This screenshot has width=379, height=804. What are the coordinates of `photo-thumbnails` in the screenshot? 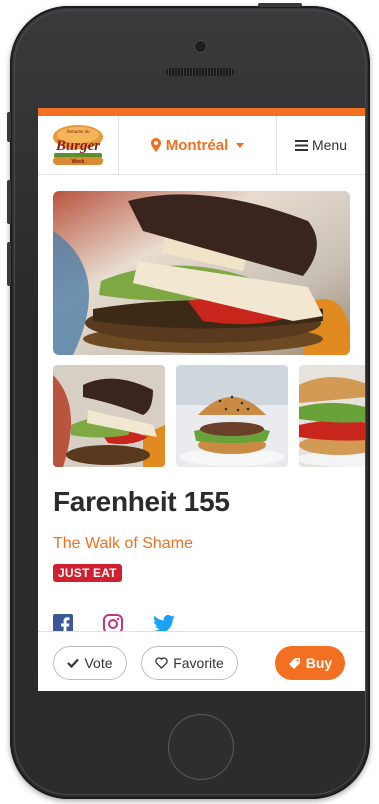 It's located at (209, 417).